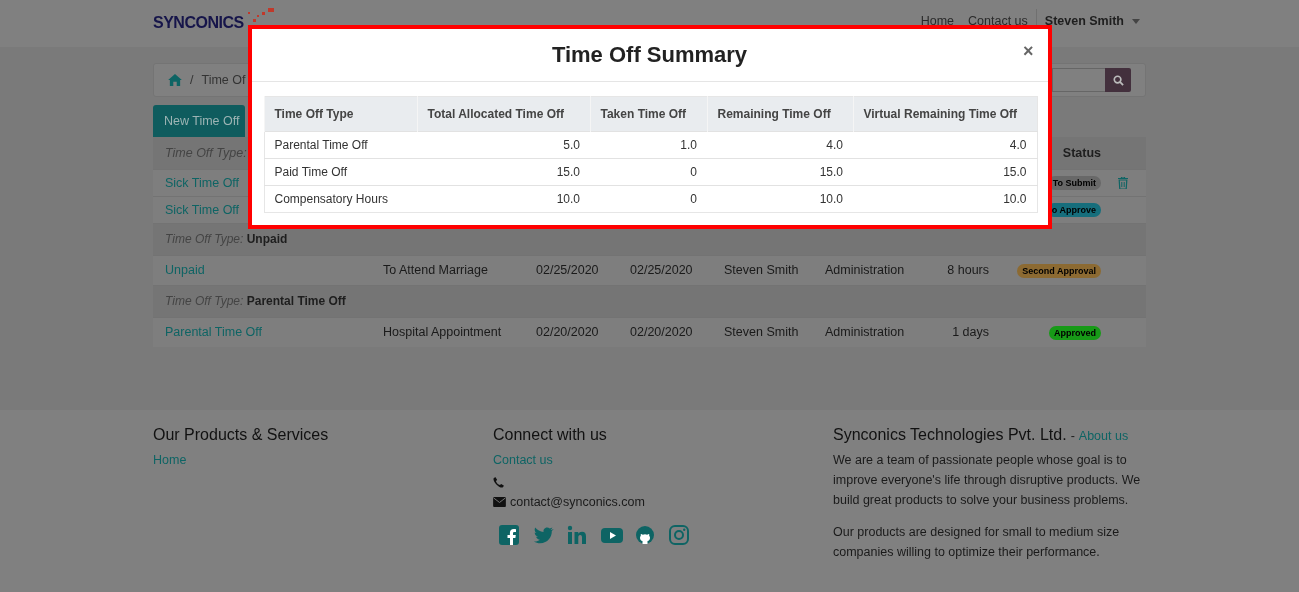 This screenshot has width=1299, height=592. I want to click on table-cell: 5.0, so click(571, 145).